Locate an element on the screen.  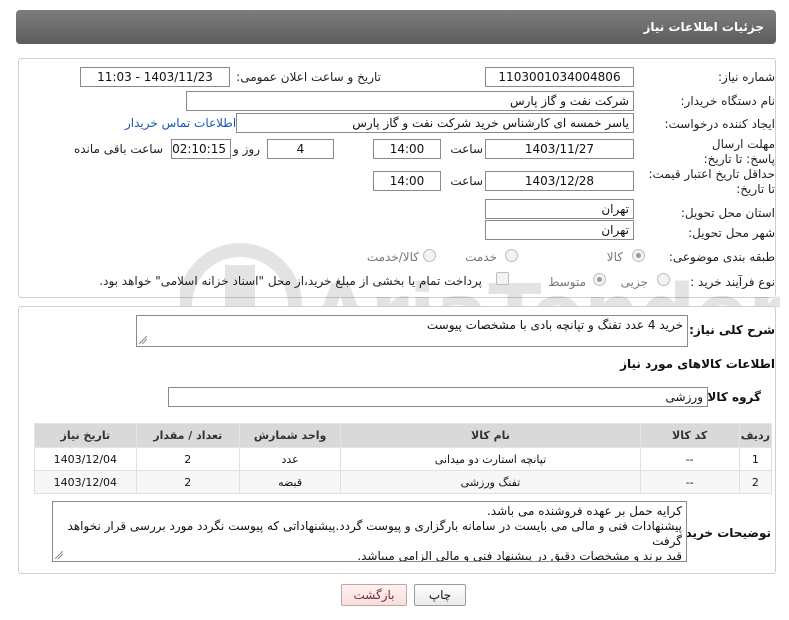
cell-name: تفنگ ورزشی is located at coordinates (490, 482).